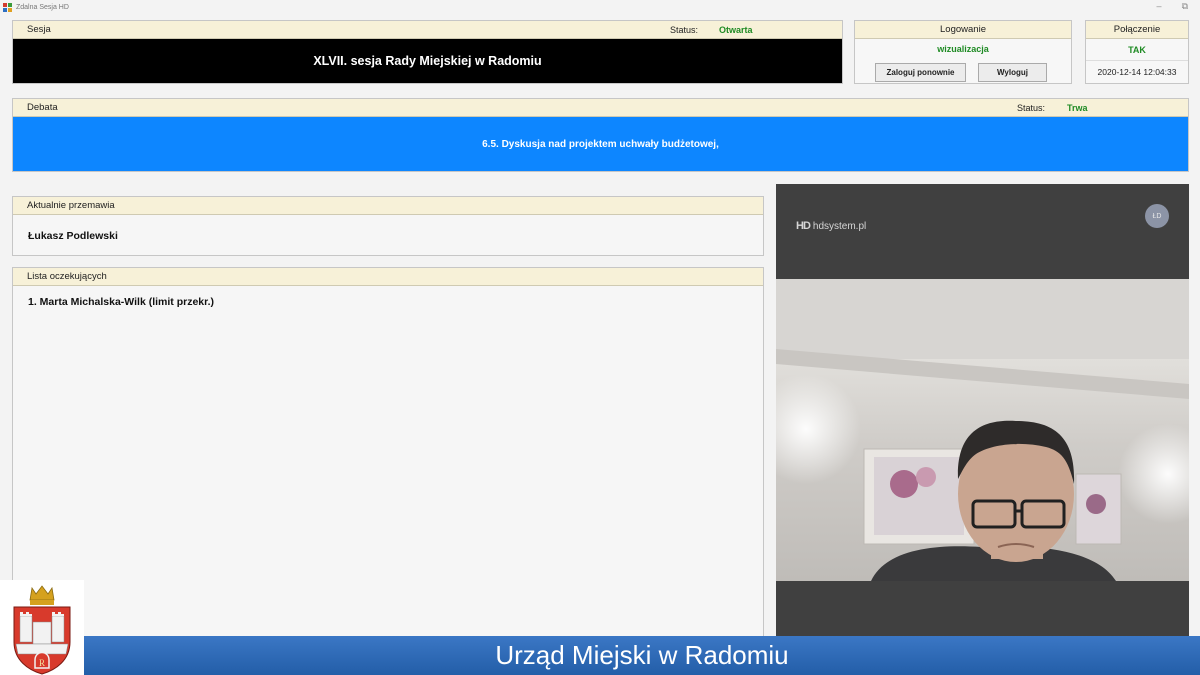 This screenshot has width=1200, height=675. Describe the element at coordinates (7, 7) in the screenshot. I see `app-icon` at that location.